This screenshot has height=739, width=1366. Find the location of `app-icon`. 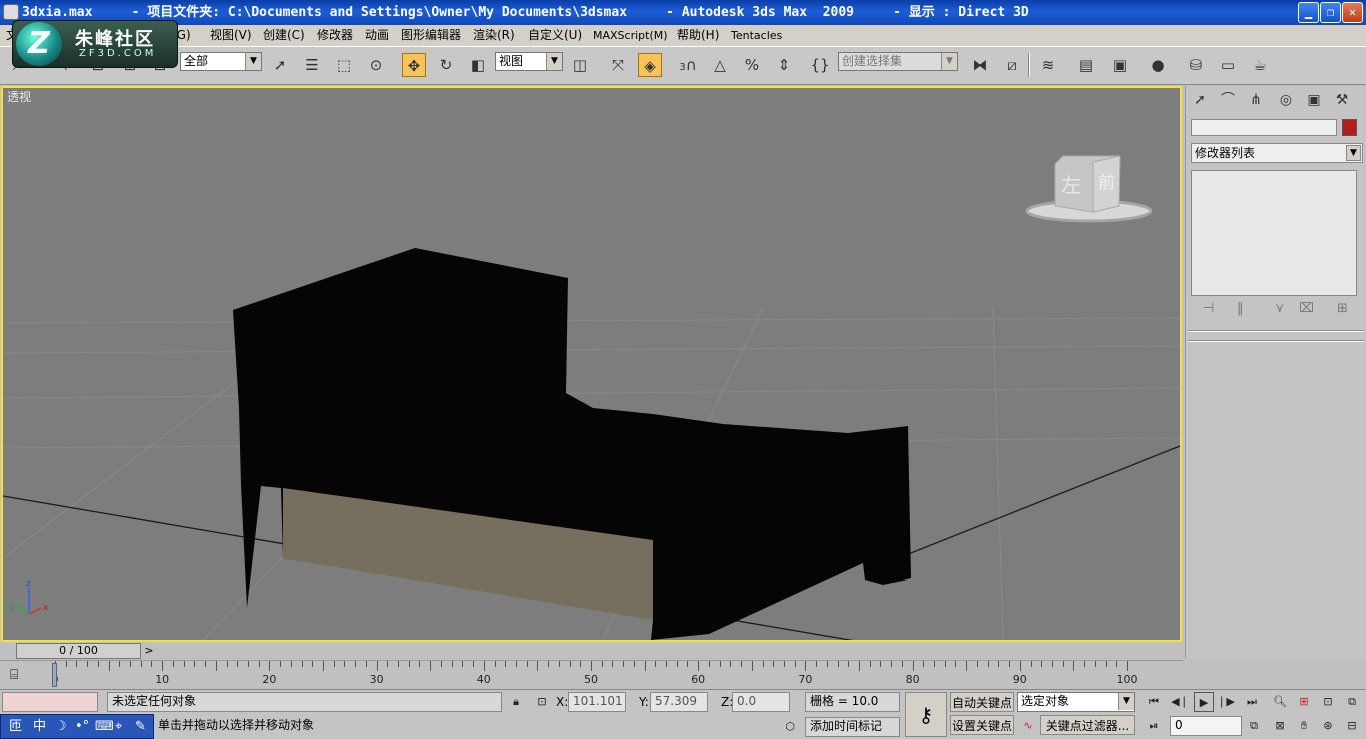

app-icon is located at coordinates (11, 12).